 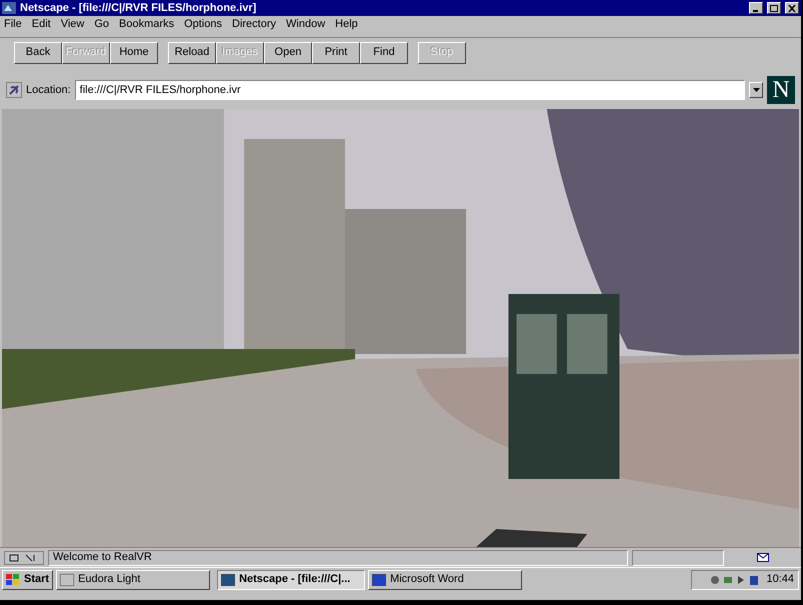 I want to click on clock: 10:44, so click(x=780, y=580).